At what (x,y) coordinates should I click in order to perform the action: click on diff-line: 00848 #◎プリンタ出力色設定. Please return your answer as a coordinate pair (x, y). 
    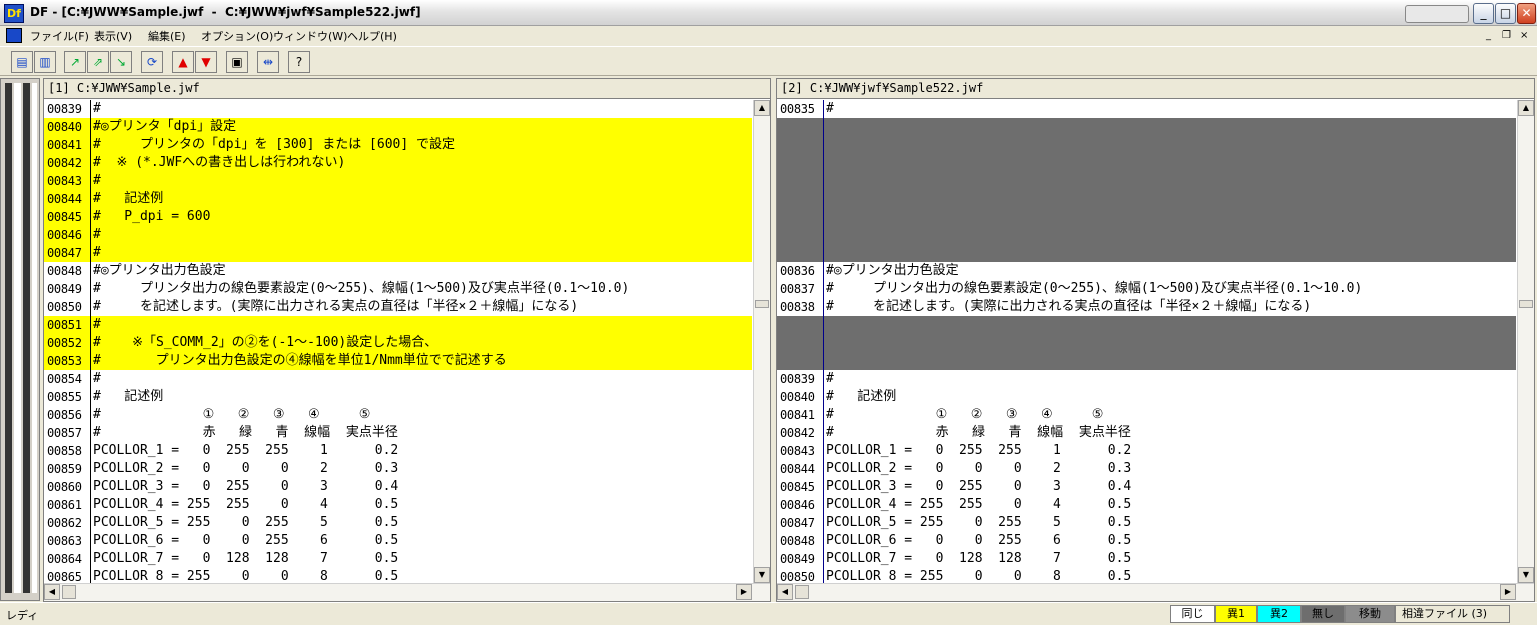
    Looking at the image, I should click on (398, 271).